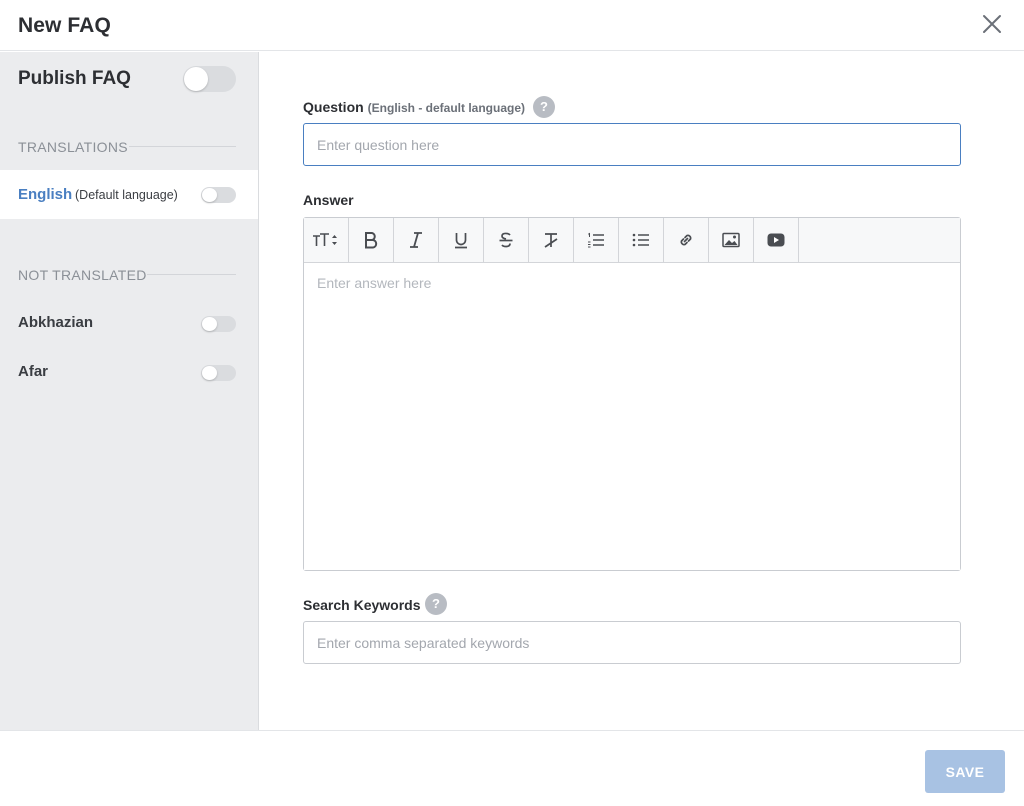  Describe the element at coordinates (446, 108) in the screenshot. I see `question-hint: (English - default language)` at that location.